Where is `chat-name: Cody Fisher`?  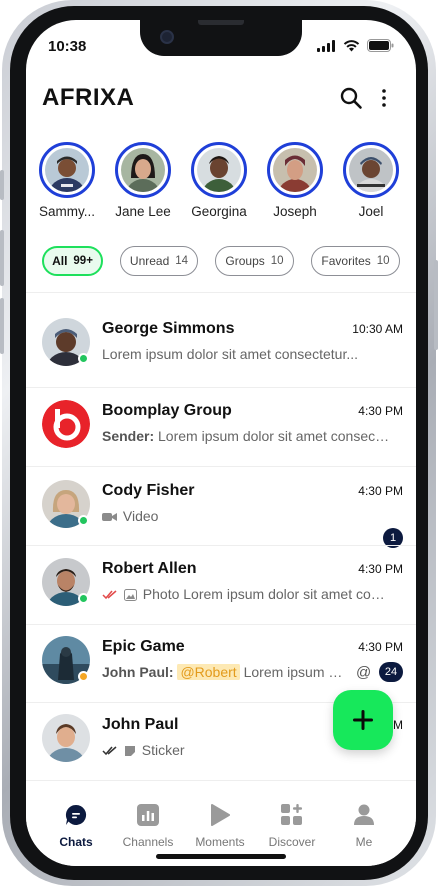 chat-name: Cody Fisher is located at coordinates (148, 490).